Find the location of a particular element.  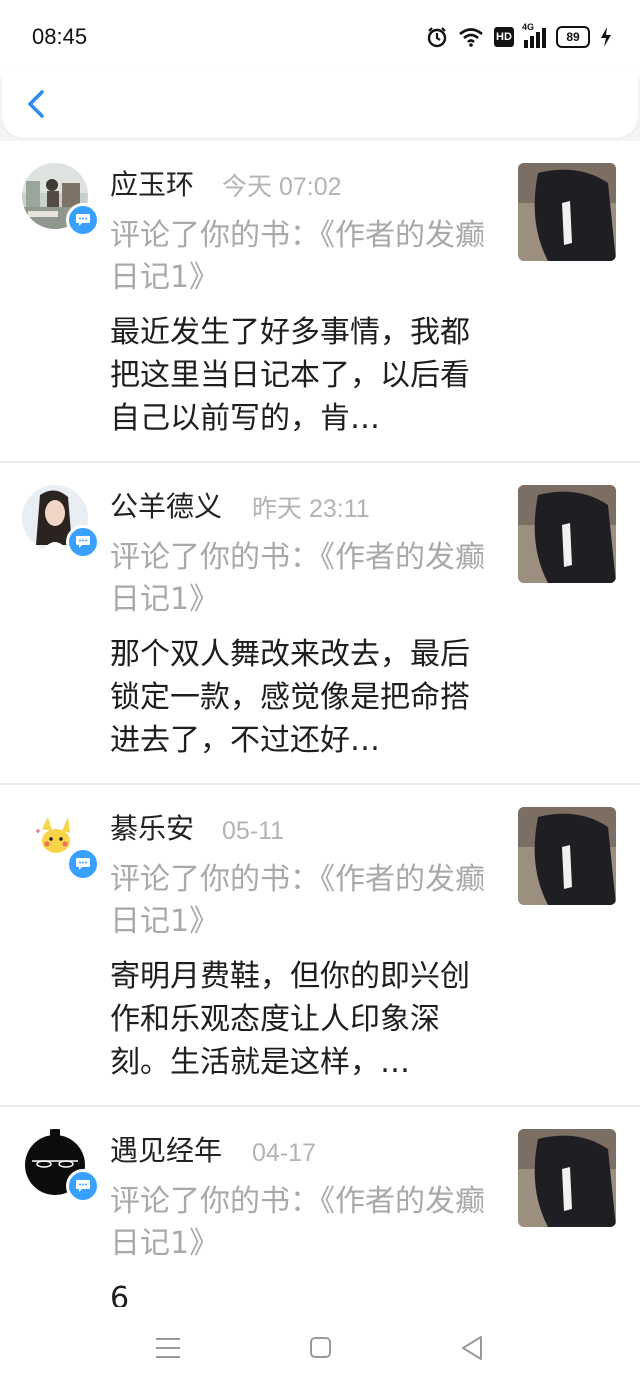

wifi-icon is located at coordinates (471, 37).